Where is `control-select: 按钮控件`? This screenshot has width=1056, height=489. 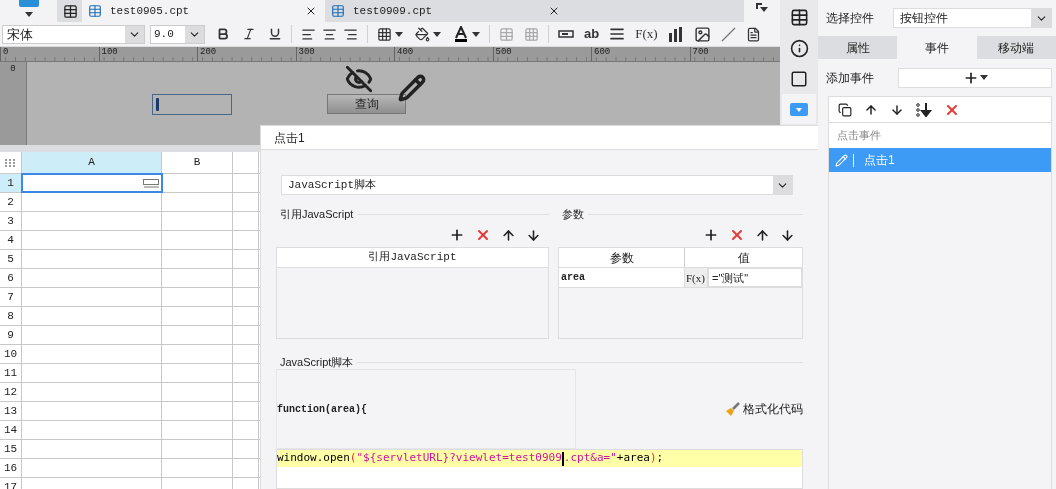
control-select: 按钮控件 is located at coordinates (972, 18).